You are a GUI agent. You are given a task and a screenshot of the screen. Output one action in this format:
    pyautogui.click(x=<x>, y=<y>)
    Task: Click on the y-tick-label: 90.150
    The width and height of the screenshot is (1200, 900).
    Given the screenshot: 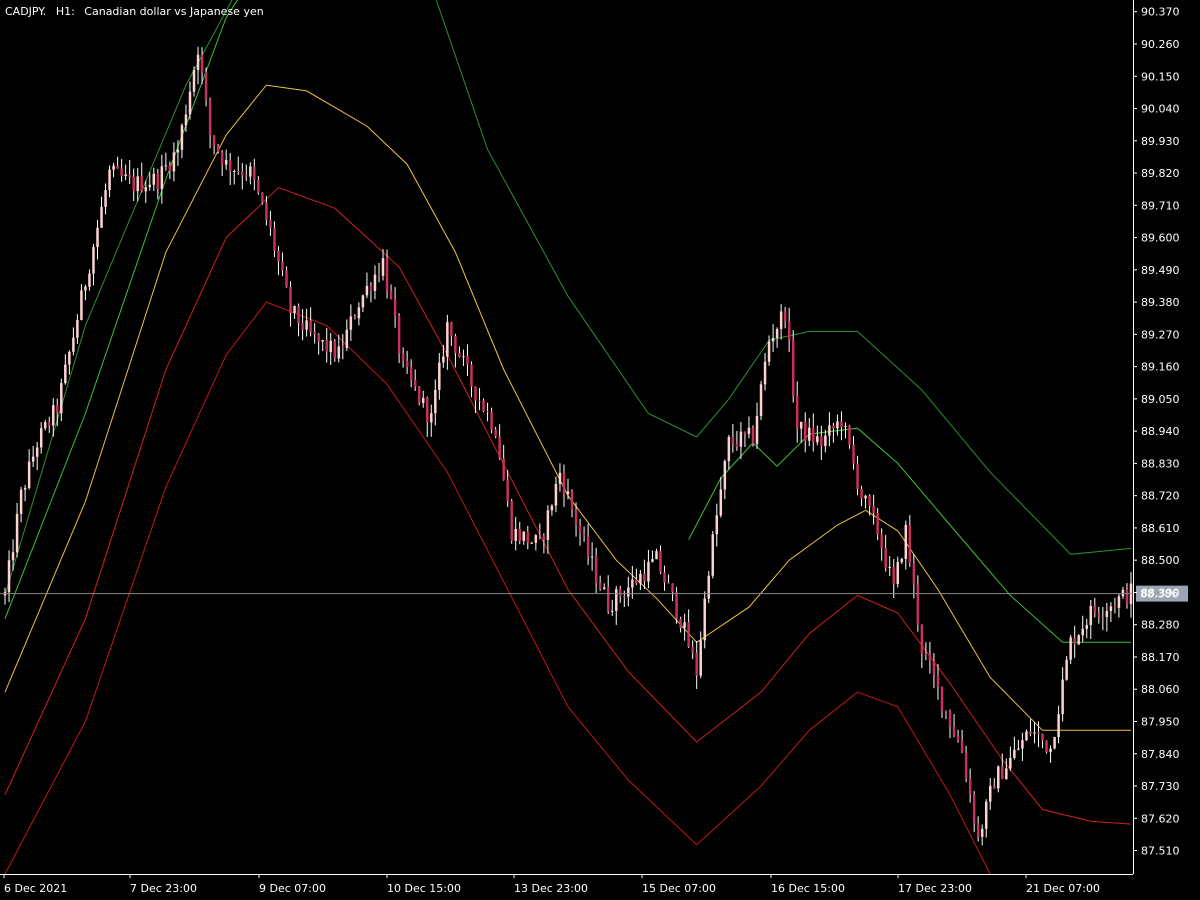 What is the action you would take?
    pyautogui.click(x=1160, y=76)
    